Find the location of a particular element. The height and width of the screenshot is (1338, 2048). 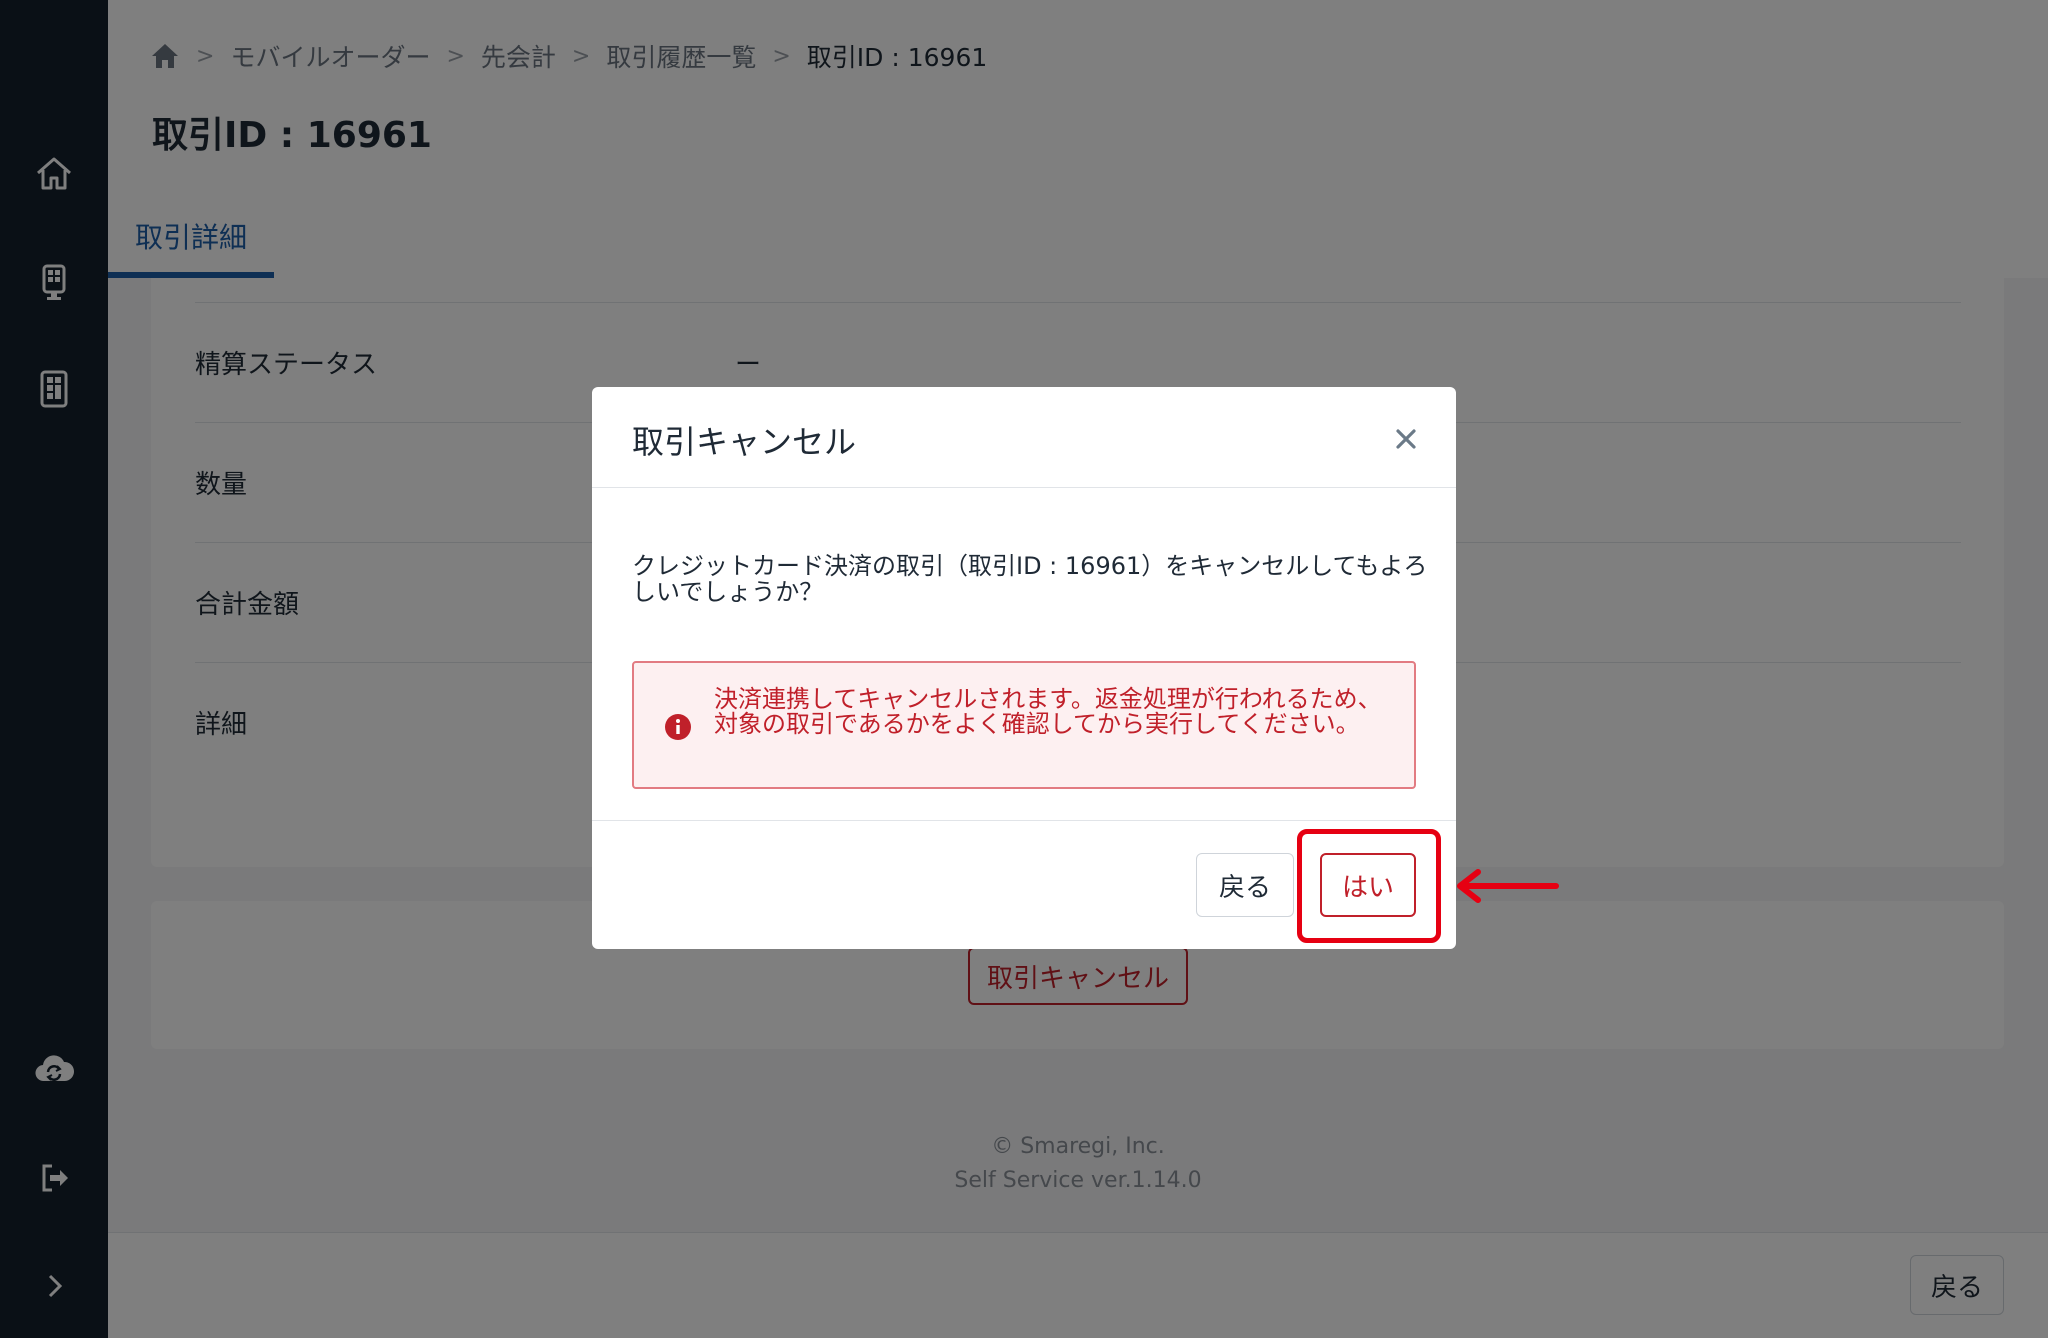

modal-title: 取引キャンセル is located at coordinates (744, 442).